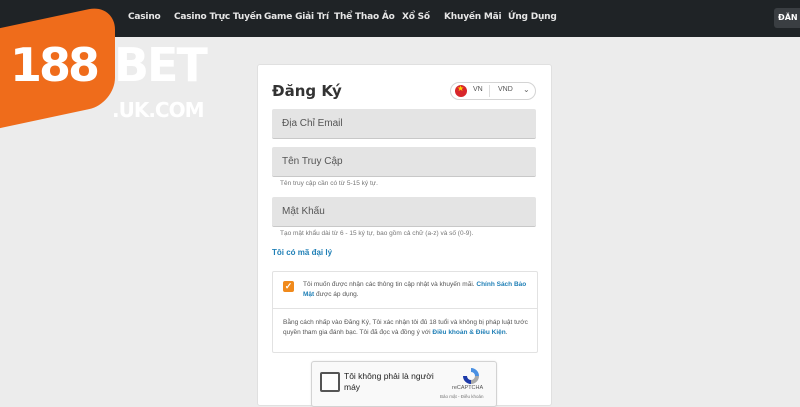 Image resolution: width=800 pixels, height=407 pixels. What do you see at coordinates (461, 90) in the screenshot?
I see `vietnam-flag-icon` at bounding box center [461, 90].